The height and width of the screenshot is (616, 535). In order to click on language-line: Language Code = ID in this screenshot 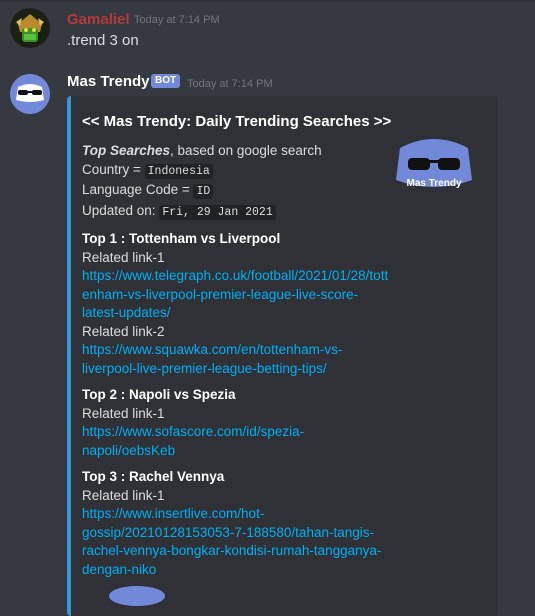, I will do `click(237, 191)`.